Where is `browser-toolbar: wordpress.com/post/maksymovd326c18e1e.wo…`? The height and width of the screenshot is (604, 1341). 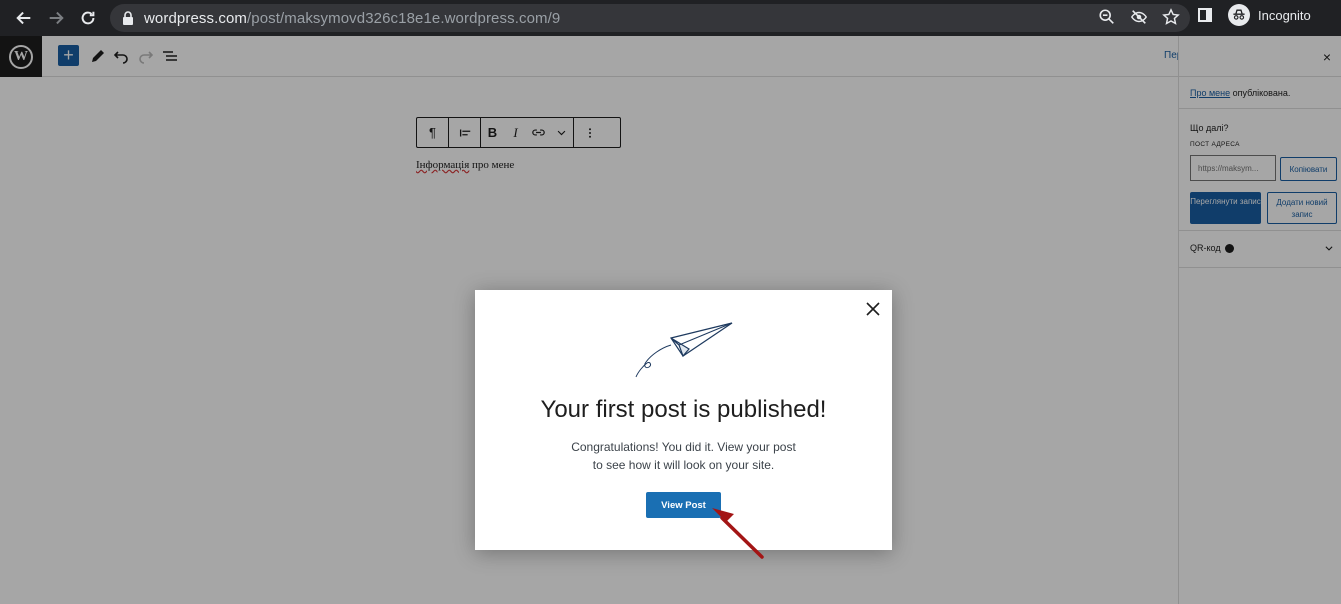
browser-toolbar: wordpress.com/post/maksymovd326c18e1e.wo… is located at coordinates (670, 18).